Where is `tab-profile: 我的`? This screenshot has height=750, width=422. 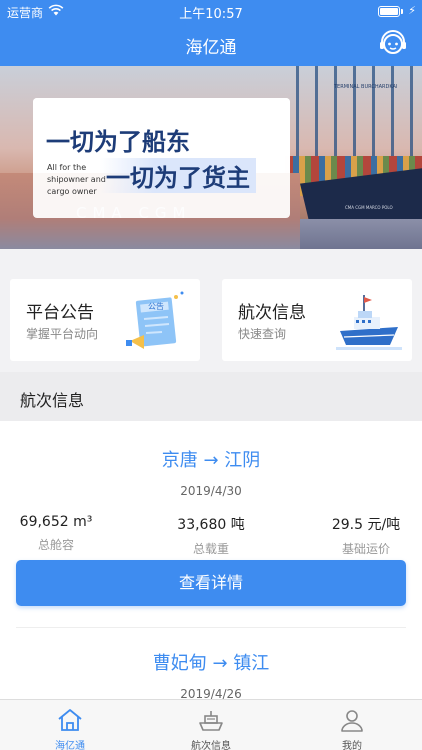
tab-profile: 我的 is located at coordinates (352, 725).